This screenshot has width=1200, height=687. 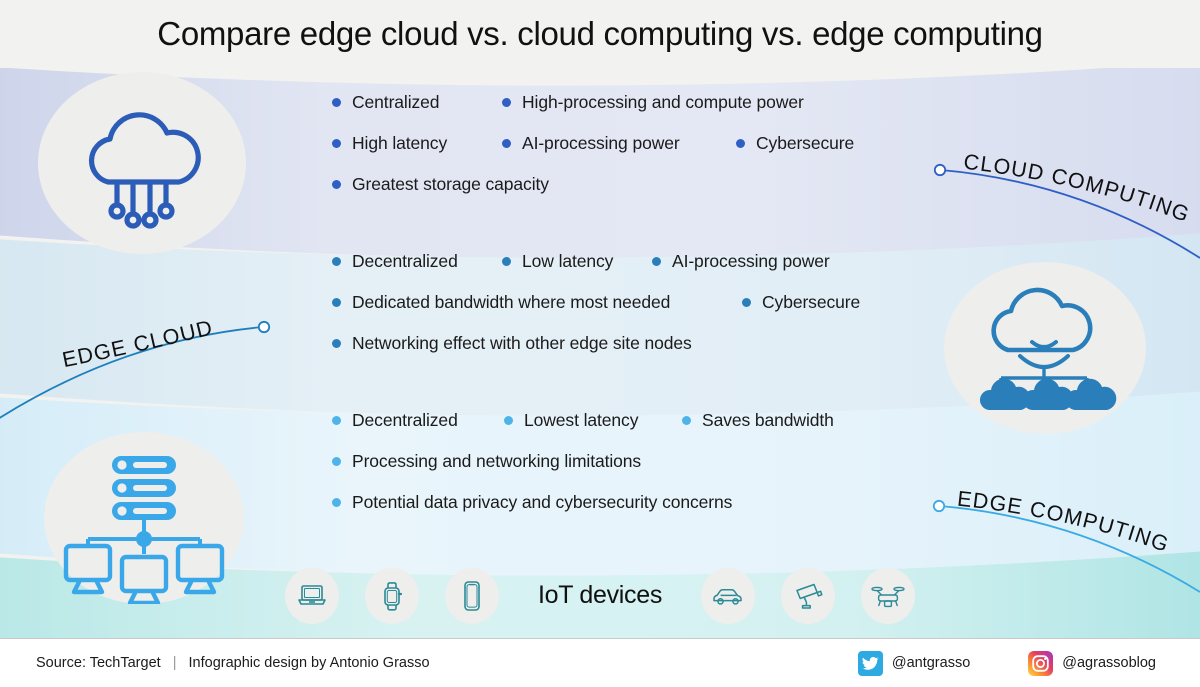 What do you see at coordinates (1041, 663) in the screenshot?
I see `instagram-icon` at bounding box center [1041, 663].